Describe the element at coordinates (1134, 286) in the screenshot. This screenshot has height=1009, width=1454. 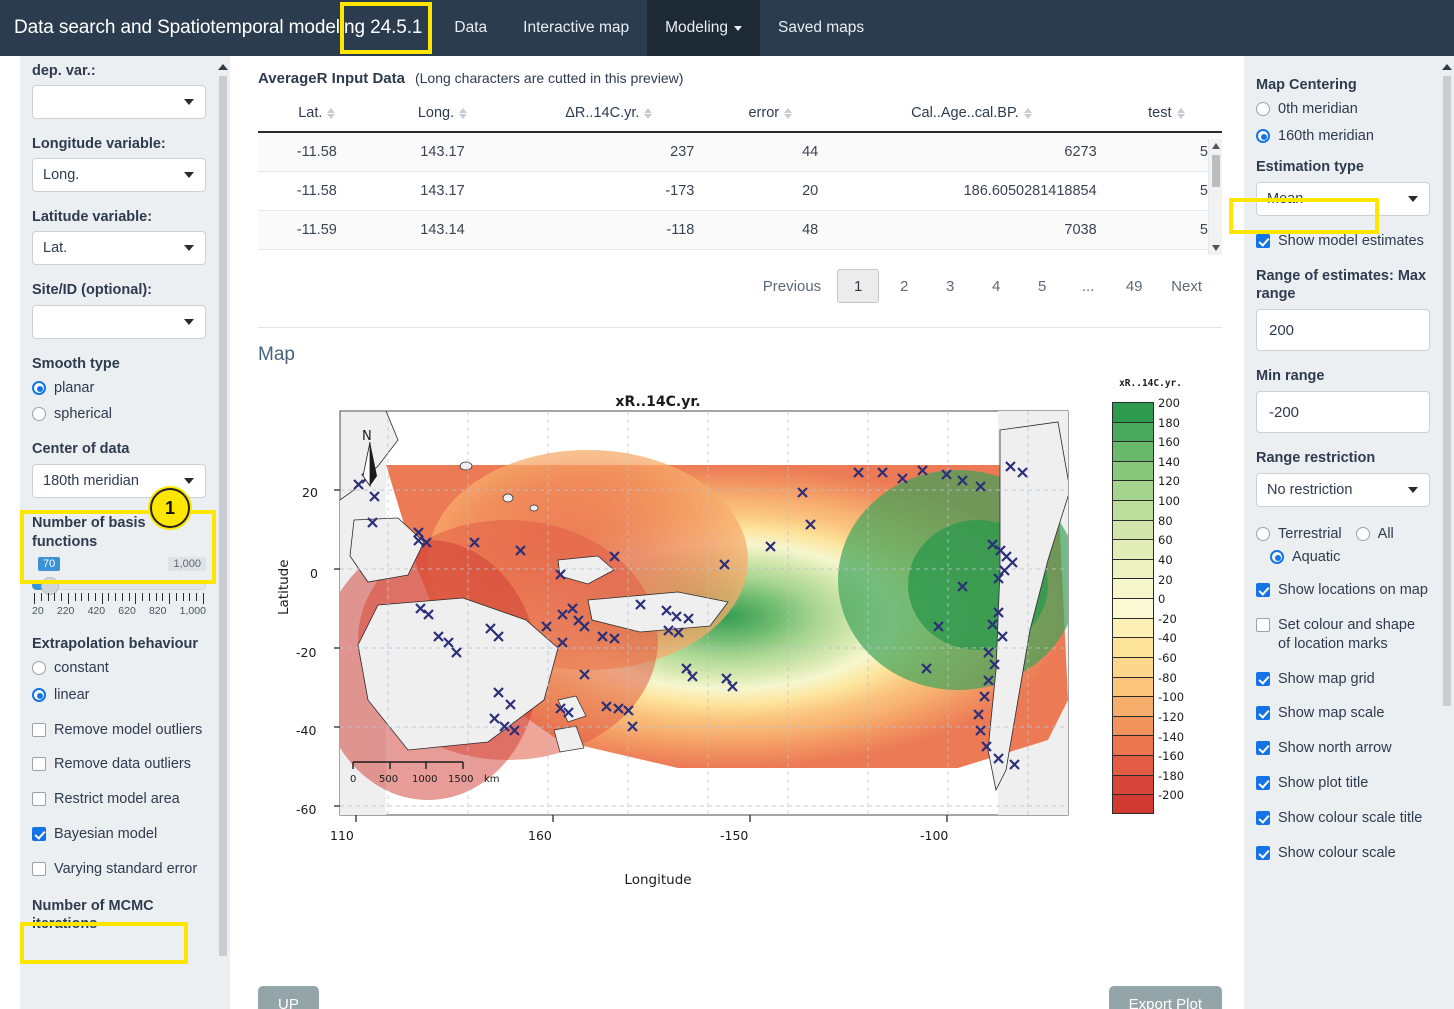
I see `pagination-page-49: 49` at that location.